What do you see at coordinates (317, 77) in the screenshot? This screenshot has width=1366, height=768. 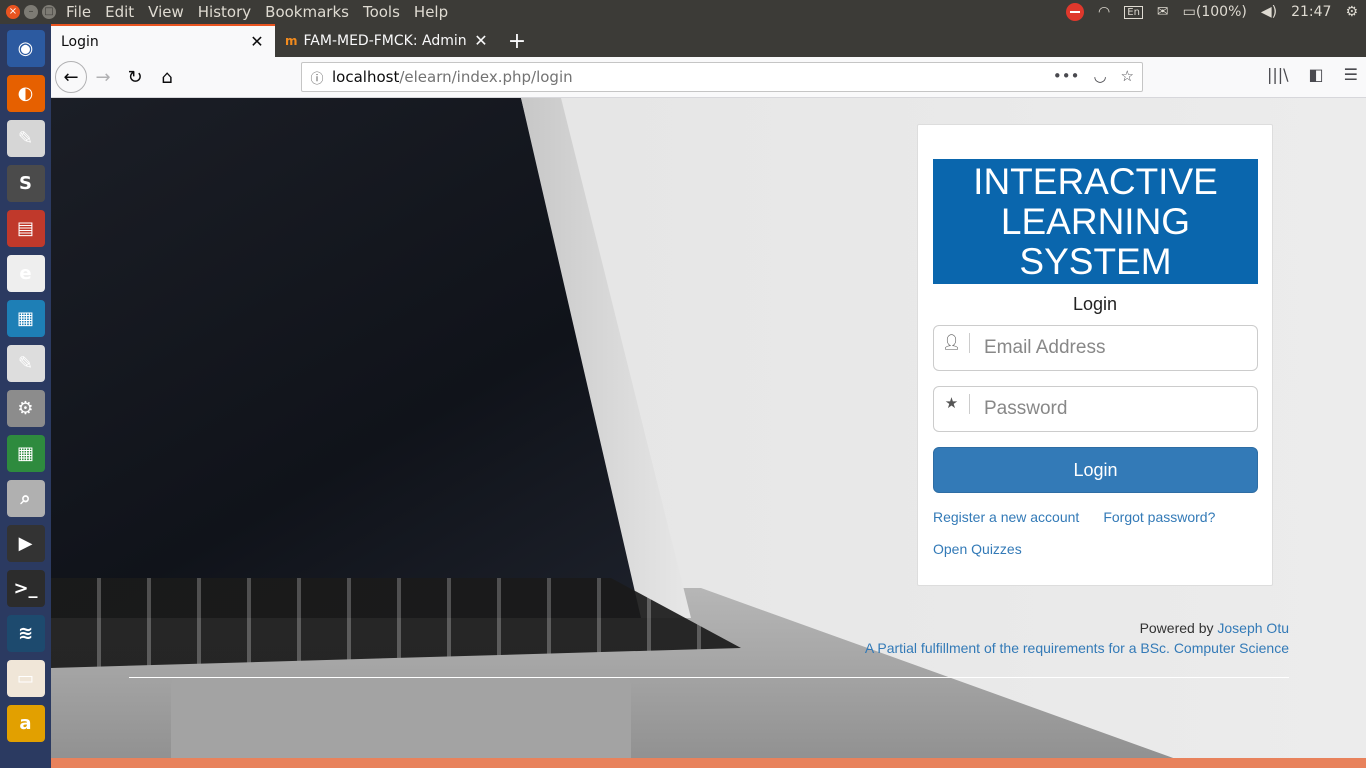 I see `site-info-icon: ⓘ` at bounding box center [317, 77].